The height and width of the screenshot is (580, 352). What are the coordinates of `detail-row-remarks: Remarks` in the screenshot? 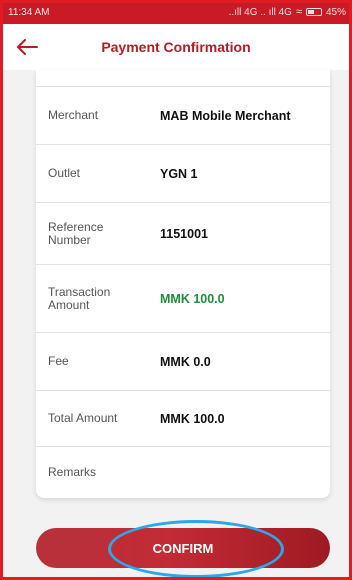 It's located at (183, 472).